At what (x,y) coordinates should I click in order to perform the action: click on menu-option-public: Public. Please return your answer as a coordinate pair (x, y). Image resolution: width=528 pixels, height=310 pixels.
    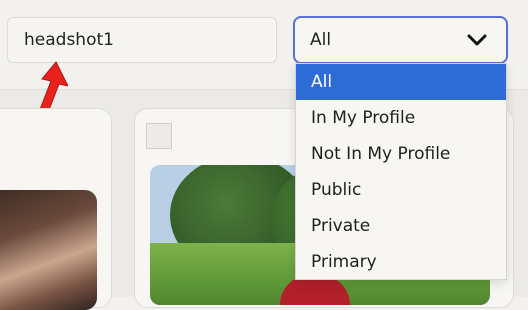
    Looking at the image, I should click on (401, 190).